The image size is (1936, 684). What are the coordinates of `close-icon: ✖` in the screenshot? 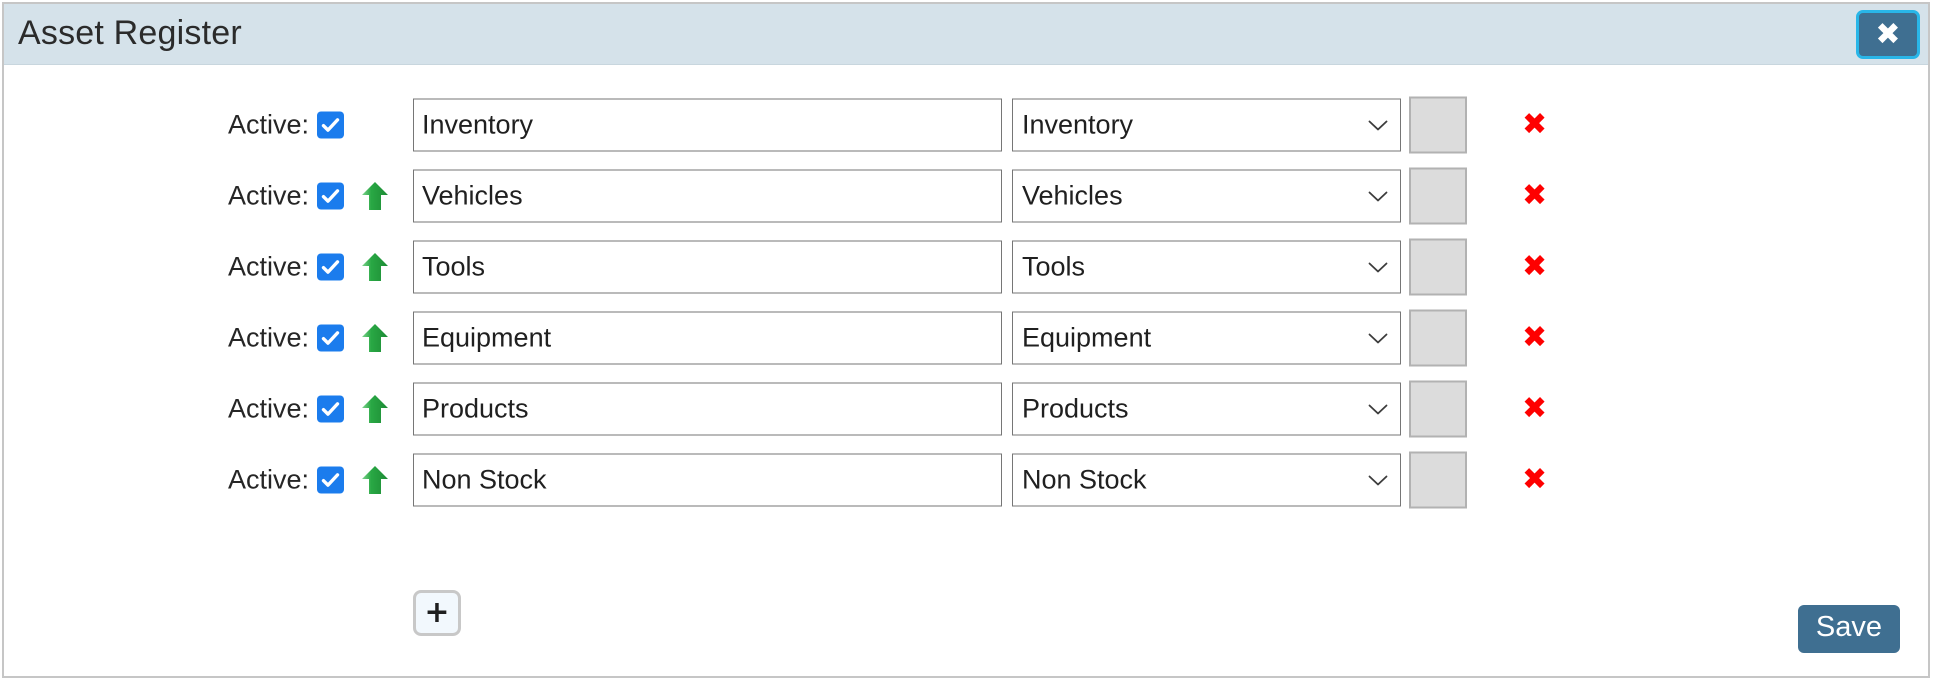 It's located at (1888, 34).